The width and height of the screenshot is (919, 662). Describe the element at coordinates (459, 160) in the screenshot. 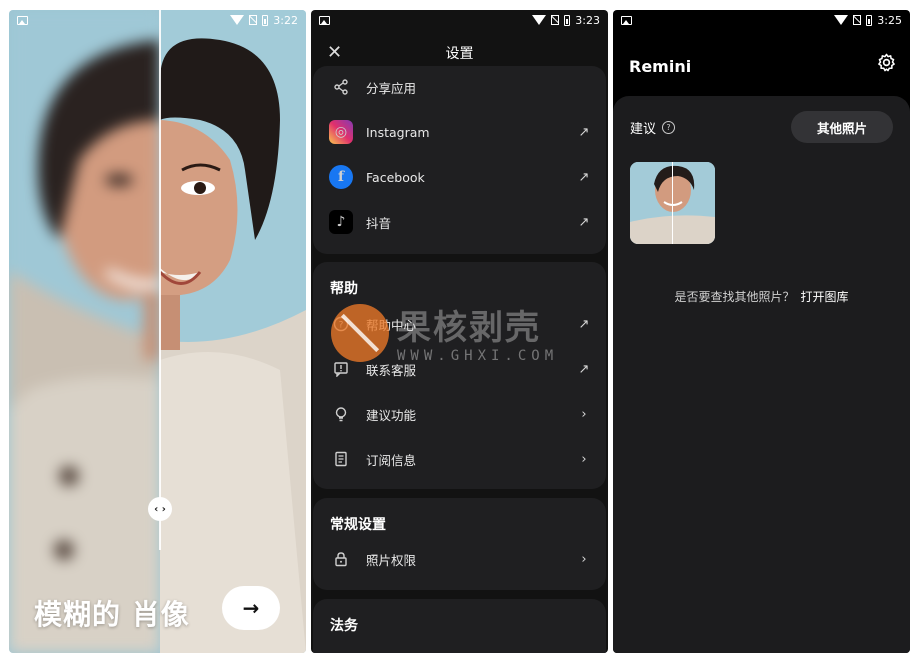

I see `share-card: 分享应用 ◎ Instagram ↗ f Facebook ↗ ♪ 抖音 ↗` at that location.